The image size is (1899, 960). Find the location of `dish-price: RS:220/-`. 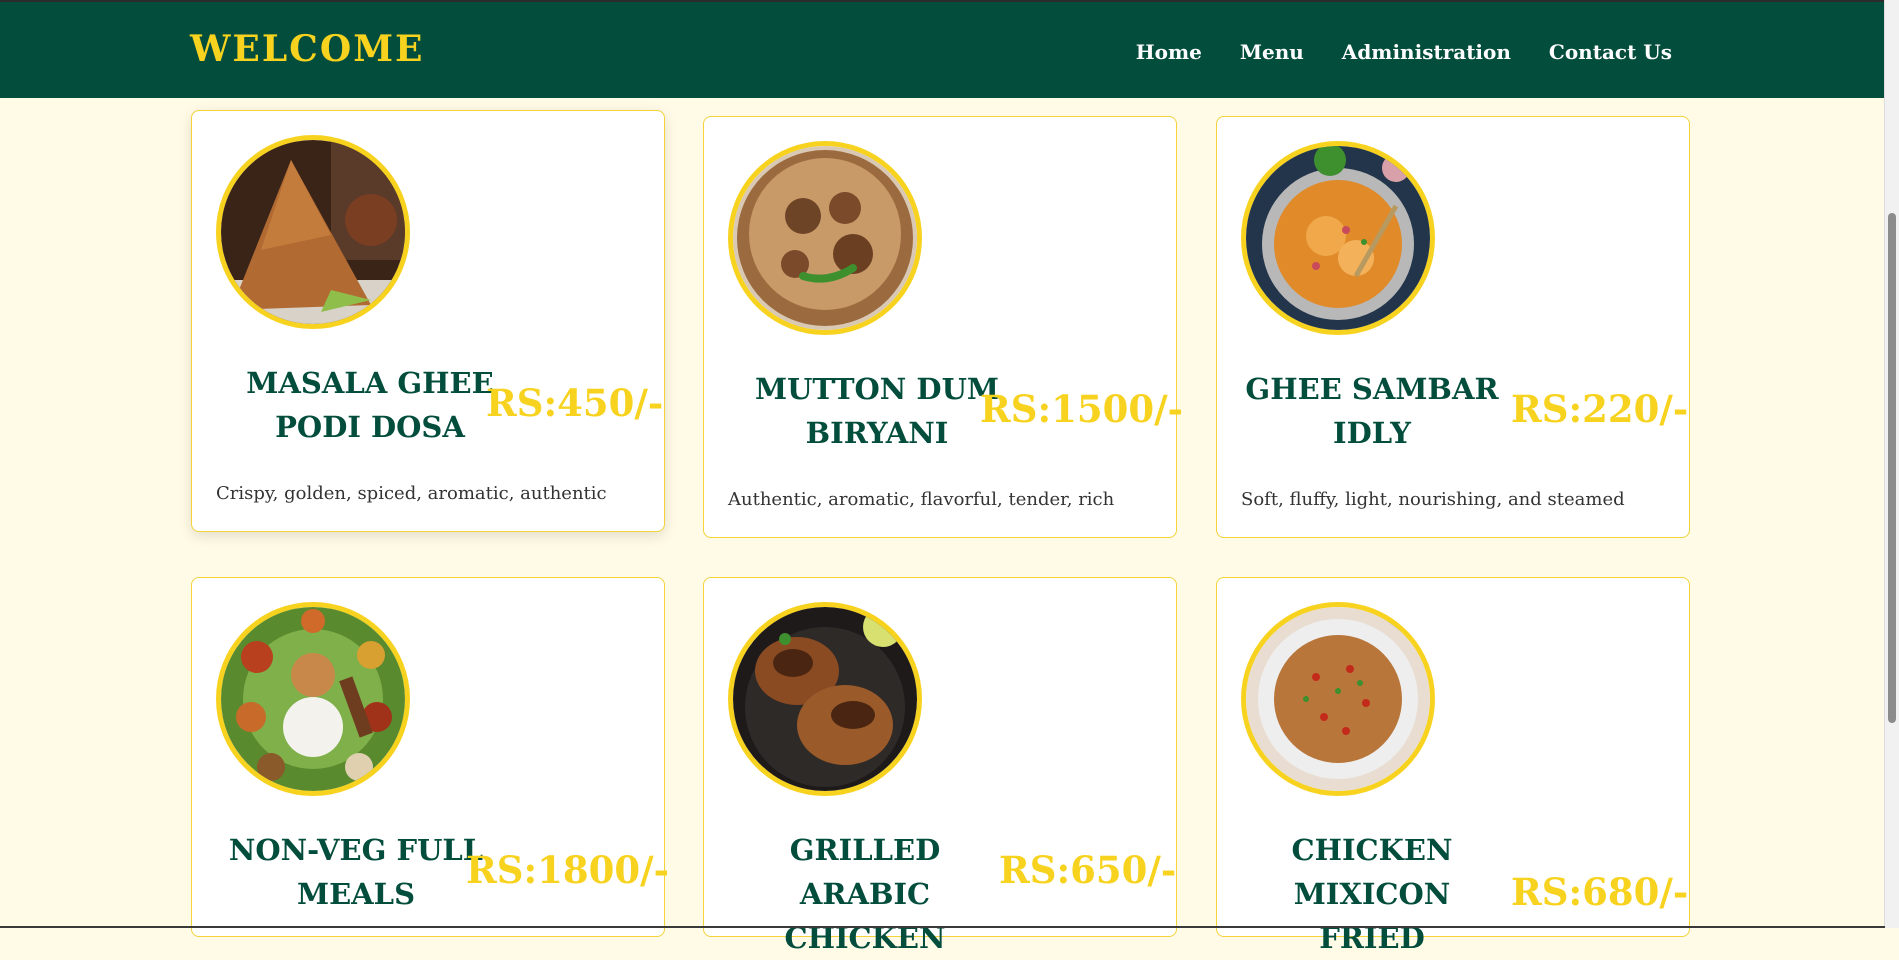

dish-price: RS:220/- is located at coordinates (1600, 409).